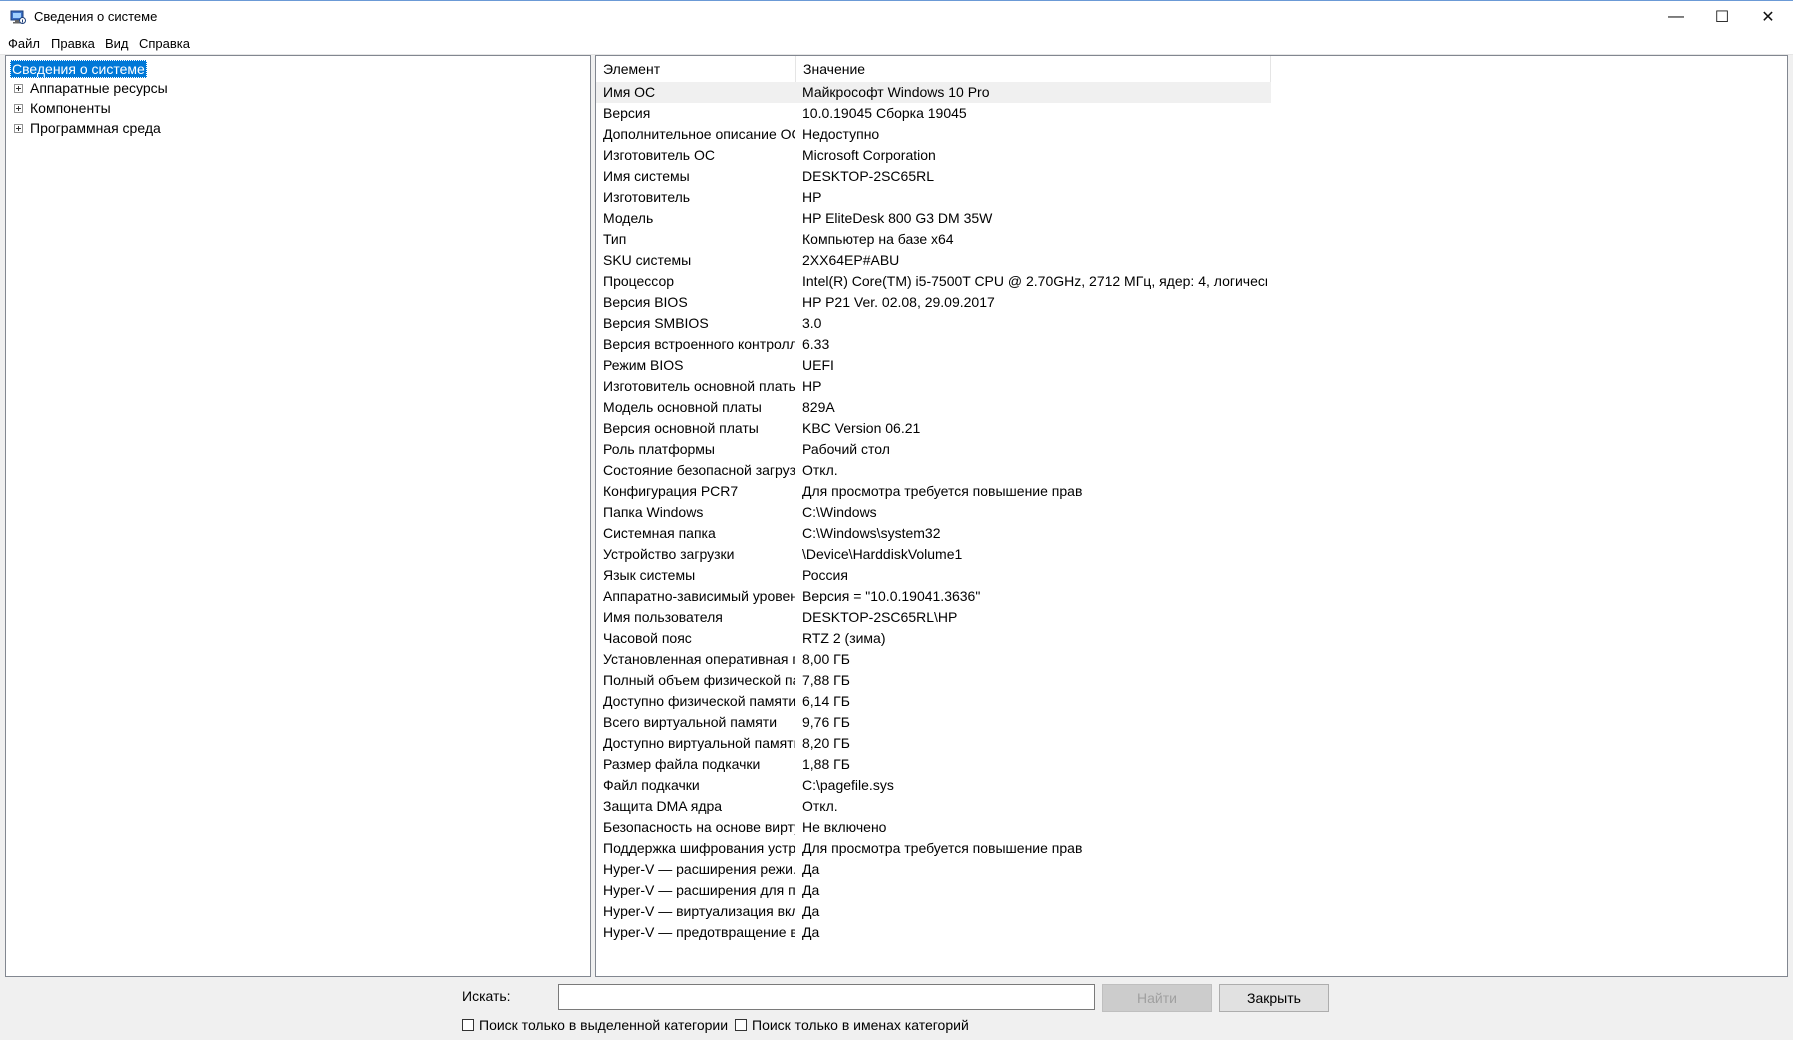 The height and width of the screenshot is (1040, 1793). What do you see at coordinates (164, 43) in the screenshot?
I see `menu-help: Справка` at bounding box center [164, 43].